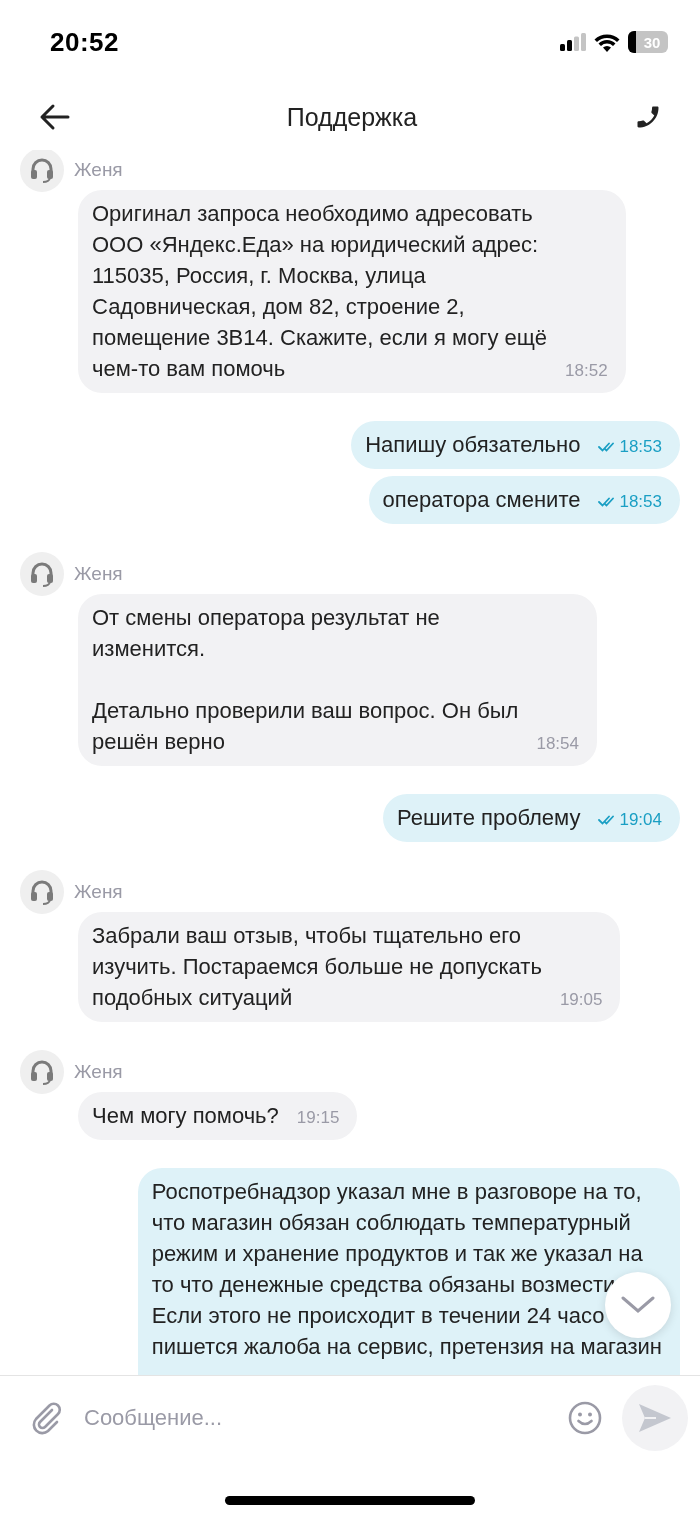 Image resolution: width=700 pixels, height=1515 pixels. I want to click on send-icon, so click(655, 1418).